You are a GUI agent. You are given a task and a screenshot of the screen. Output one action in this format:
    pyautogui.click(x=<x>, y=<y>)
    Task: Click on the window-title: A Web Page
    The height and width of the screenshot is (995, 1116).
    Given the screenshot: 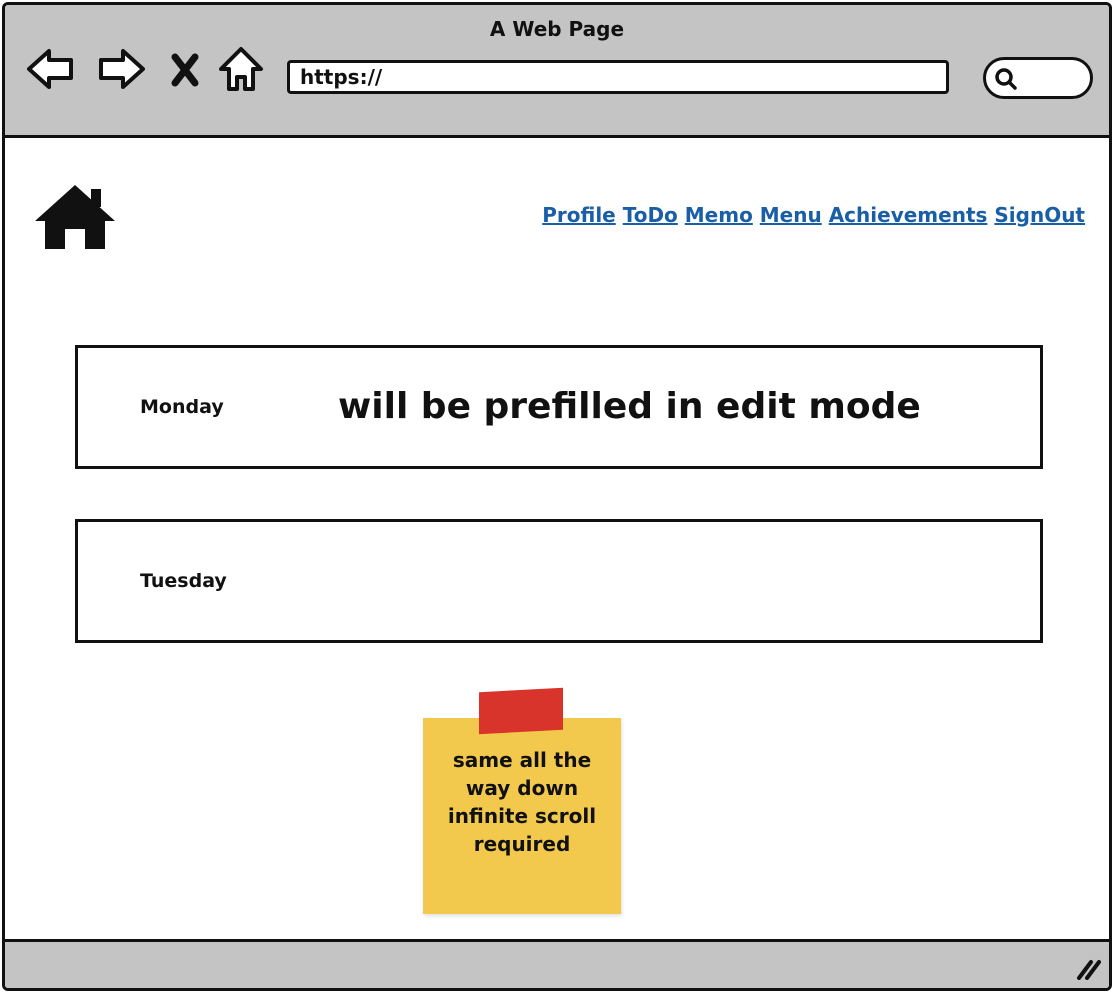 What is the action you would take?
    pyautogui.click(x=557, y=29)
    